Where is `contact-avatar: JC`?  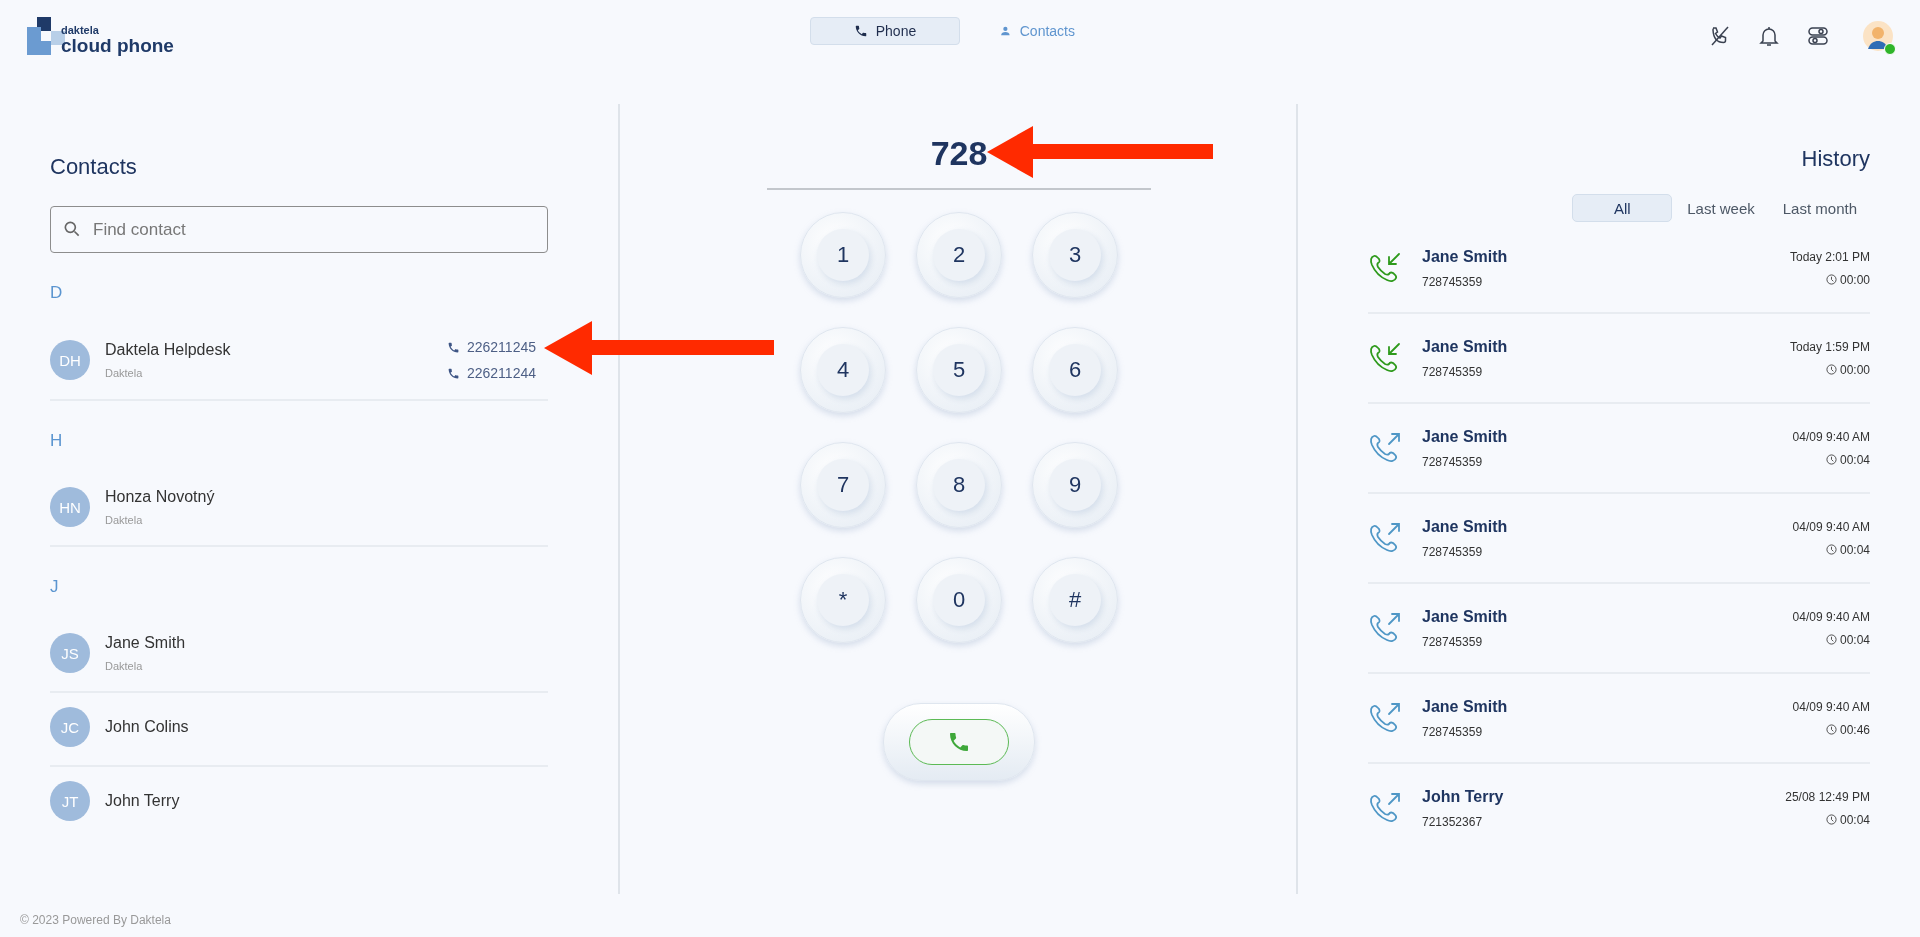 contact-avatar: JC is located at coordinates (70, 727).